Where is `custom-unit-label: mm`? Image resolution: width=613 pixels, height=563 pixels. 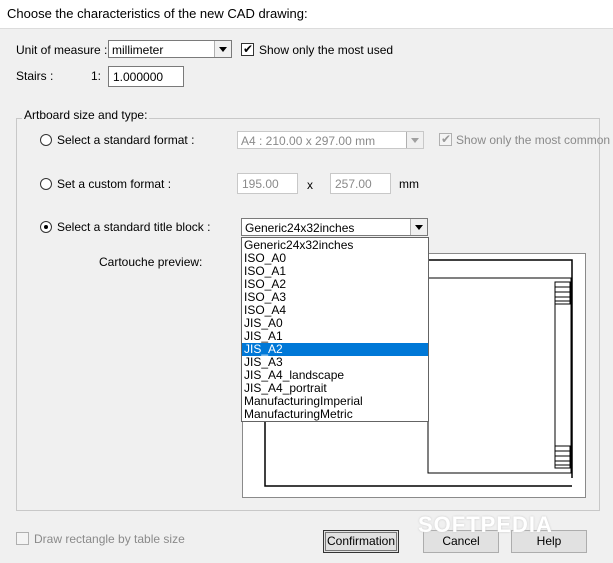
custom-unit-label: mm is located at coordinates (409, 184).